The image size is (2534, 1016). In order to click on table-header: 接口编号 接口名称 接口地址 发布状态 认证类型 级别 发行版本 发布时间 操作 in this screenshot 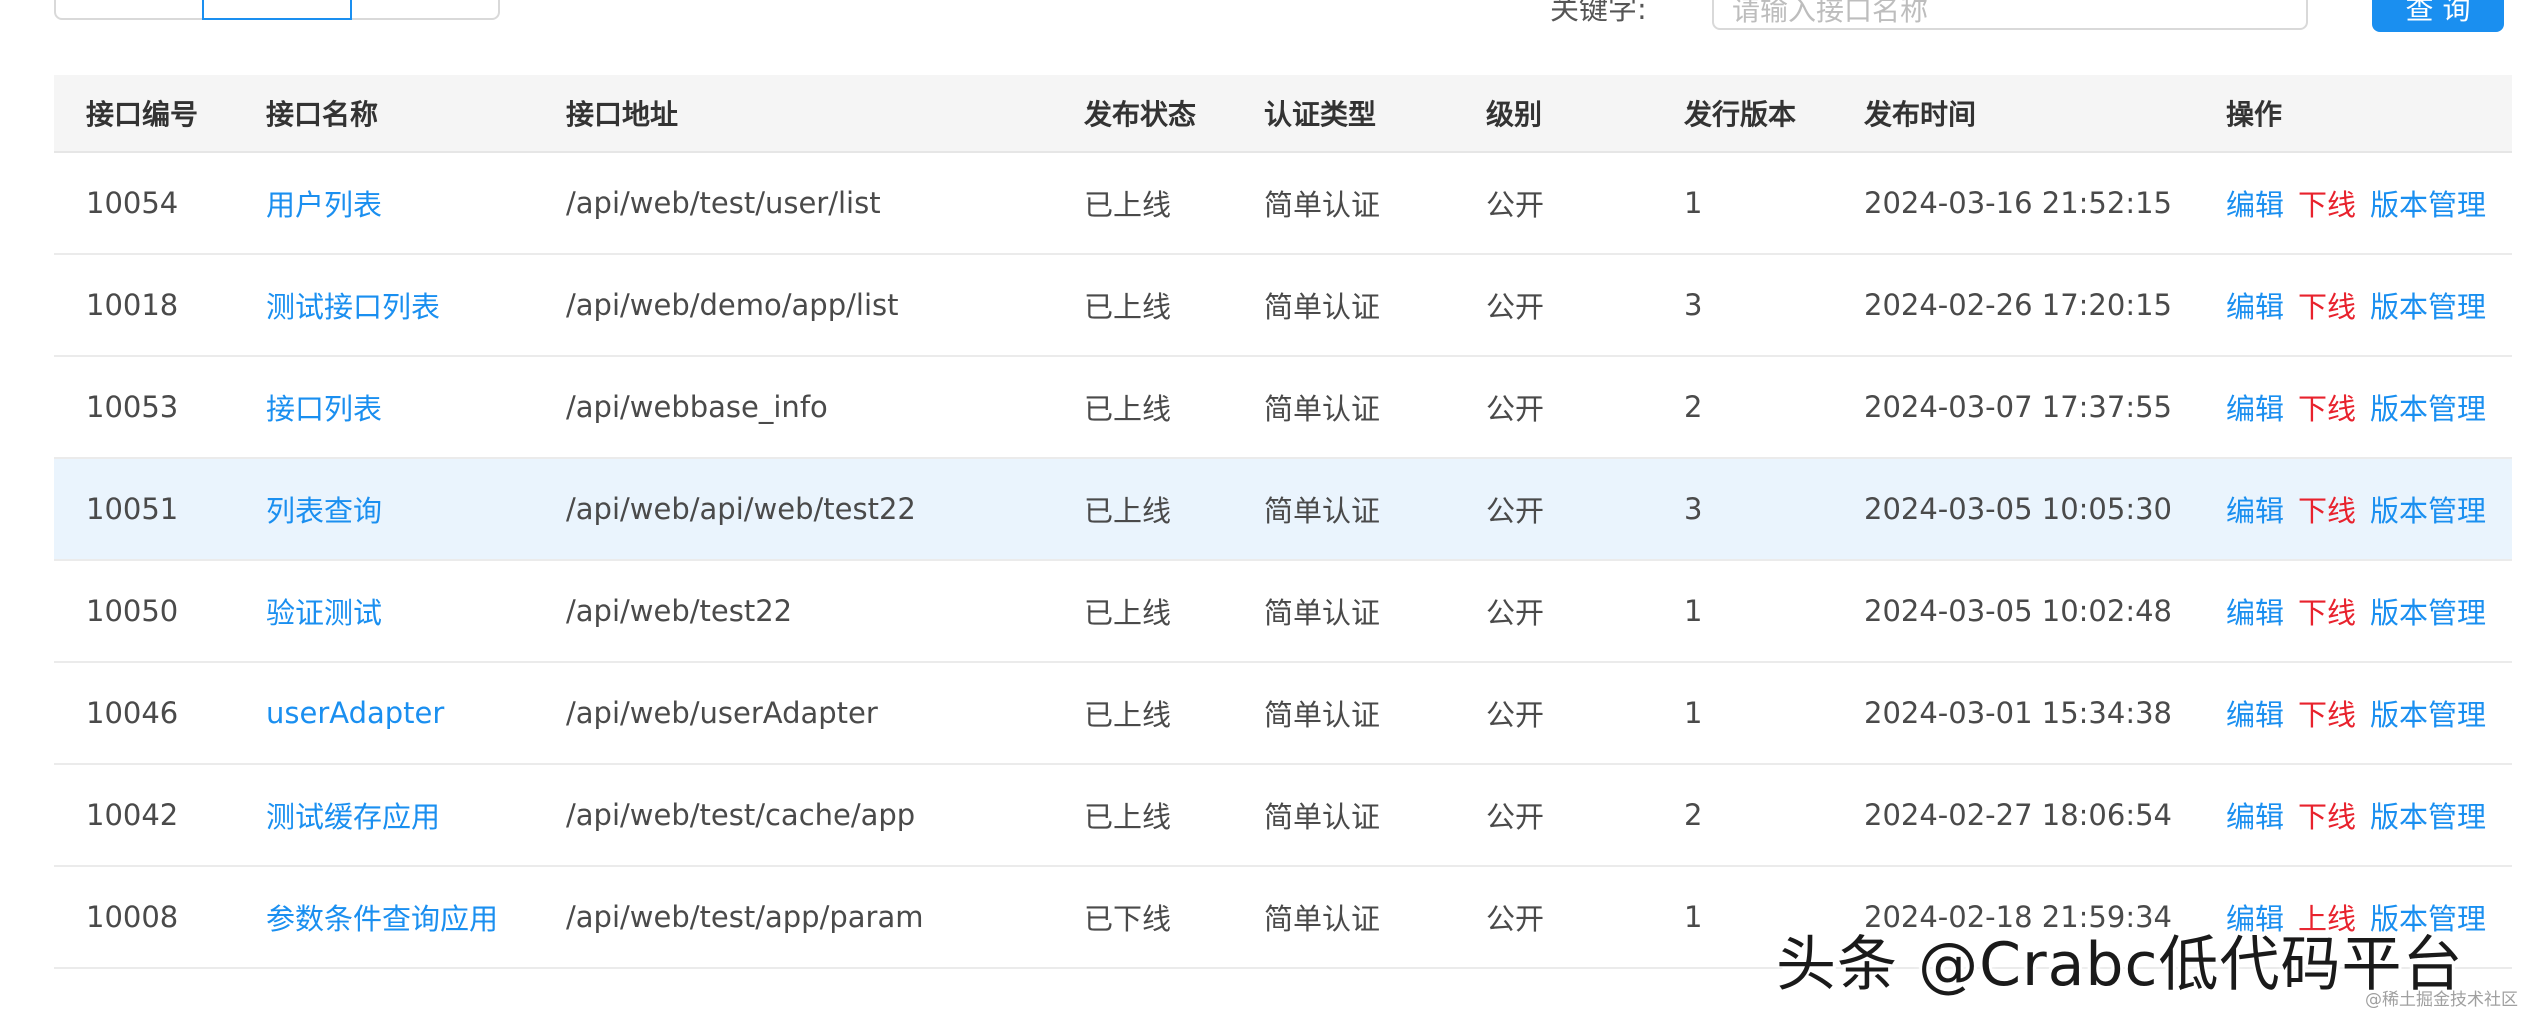, I will do `click(1283, 114)`.